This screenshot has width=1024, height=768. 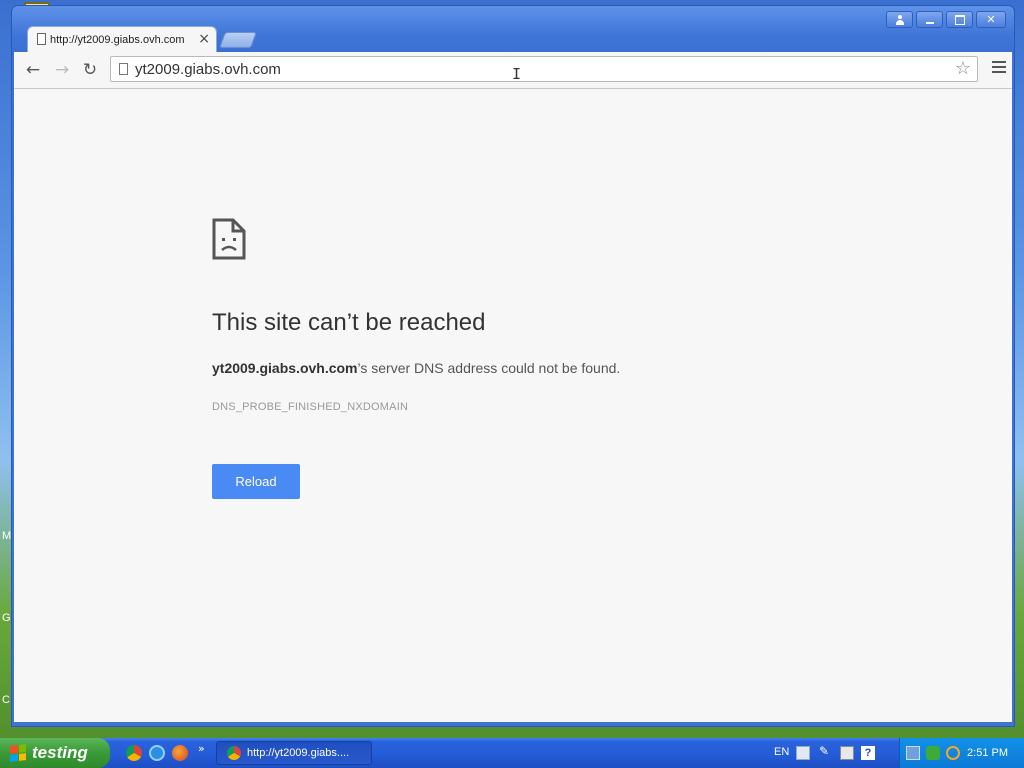 What do you see at coordinates (201, 748) in the screenshot?
I see `quick-launch-more-icon: »` at bounding box center [201, 748].